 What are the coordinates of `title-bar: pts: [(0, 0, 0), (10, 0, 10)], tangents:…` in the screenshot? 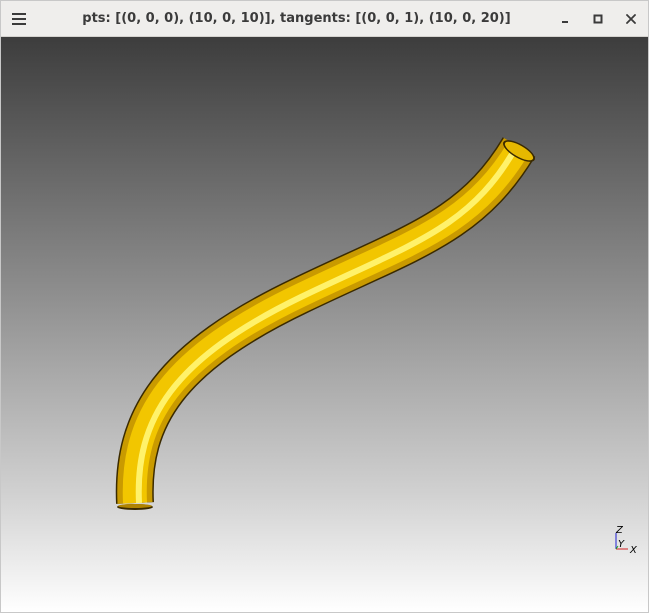 It's located at (324, 19).